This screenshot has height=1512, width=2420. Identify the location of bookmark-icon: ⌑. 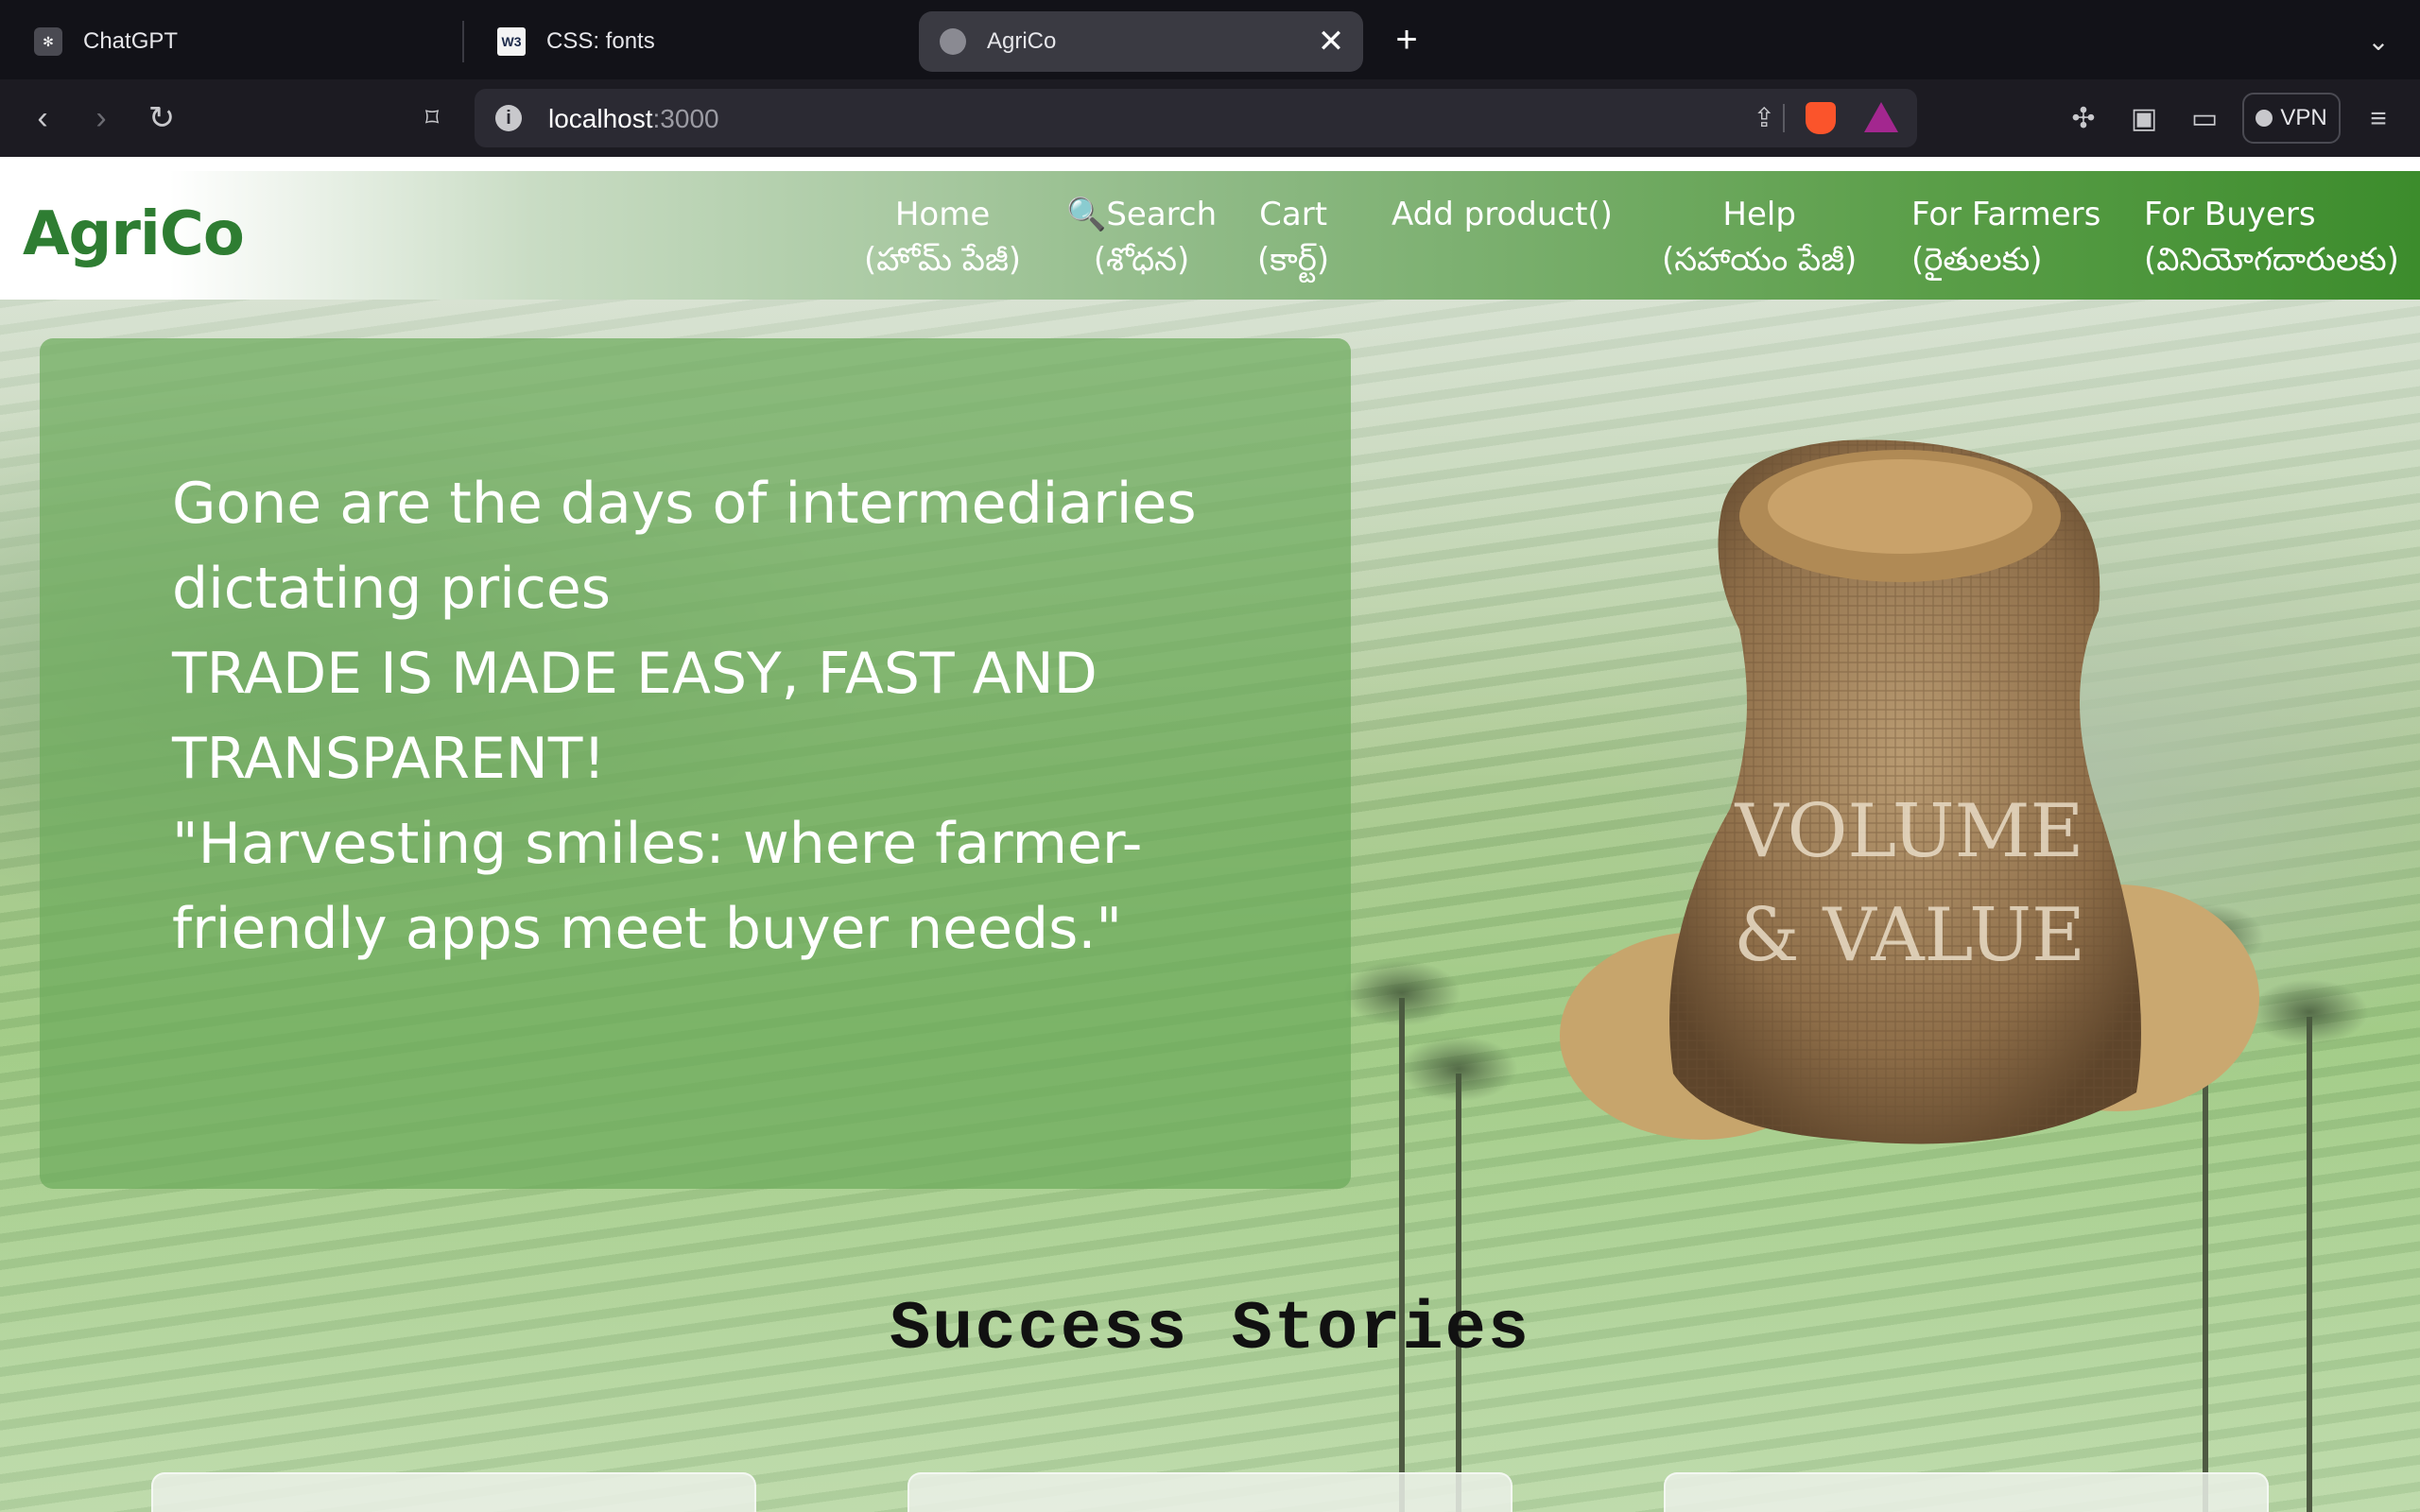
(432, 118).